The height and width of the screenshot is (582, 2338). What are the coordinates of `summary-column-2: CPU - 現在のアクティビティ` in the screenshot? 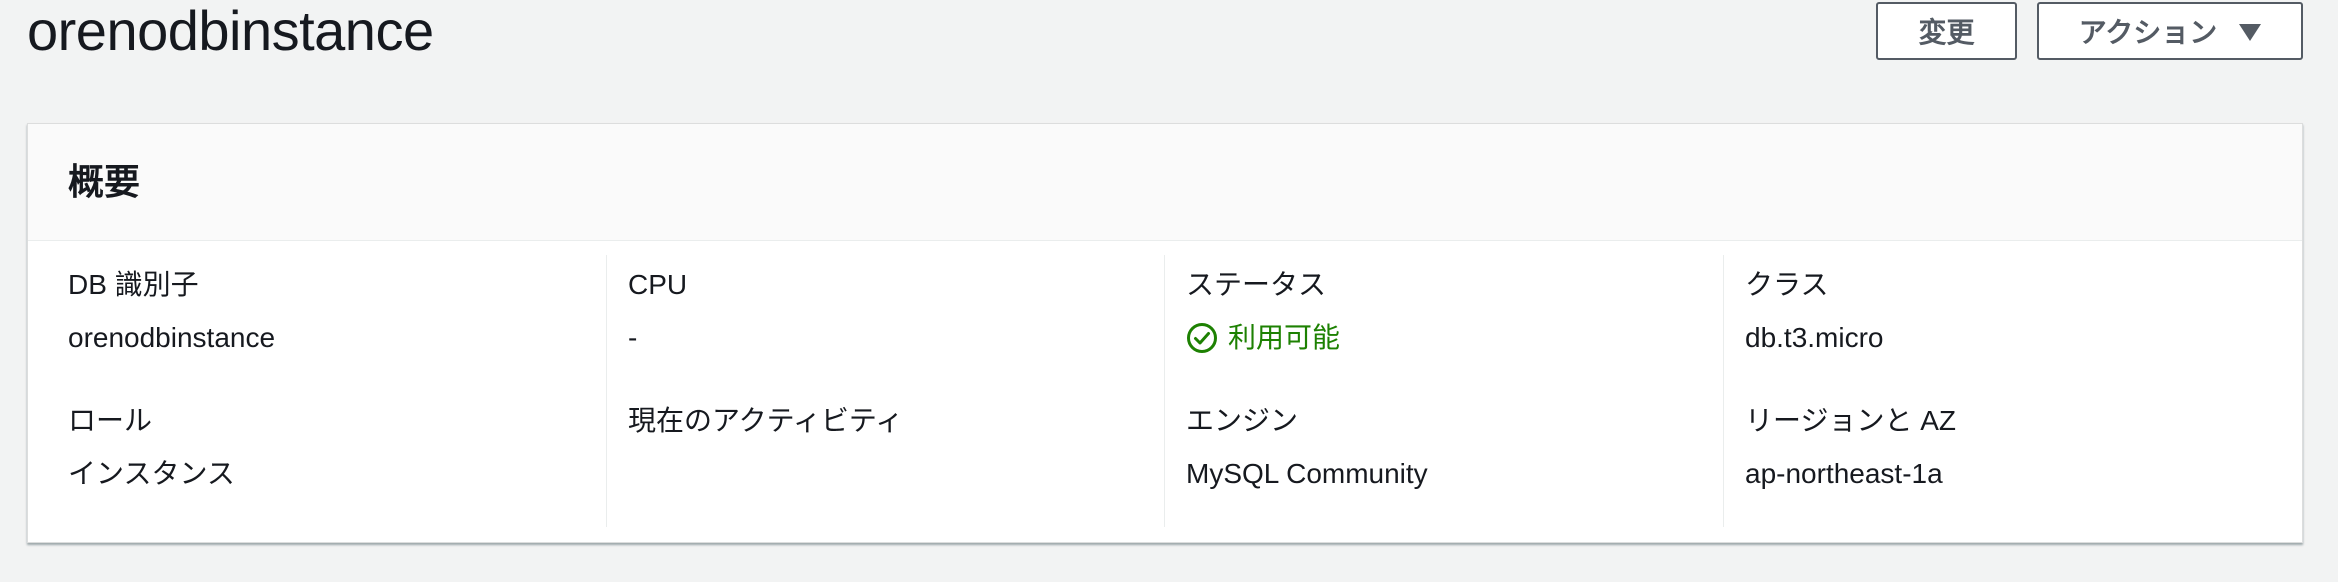 It's located at (885, 391).